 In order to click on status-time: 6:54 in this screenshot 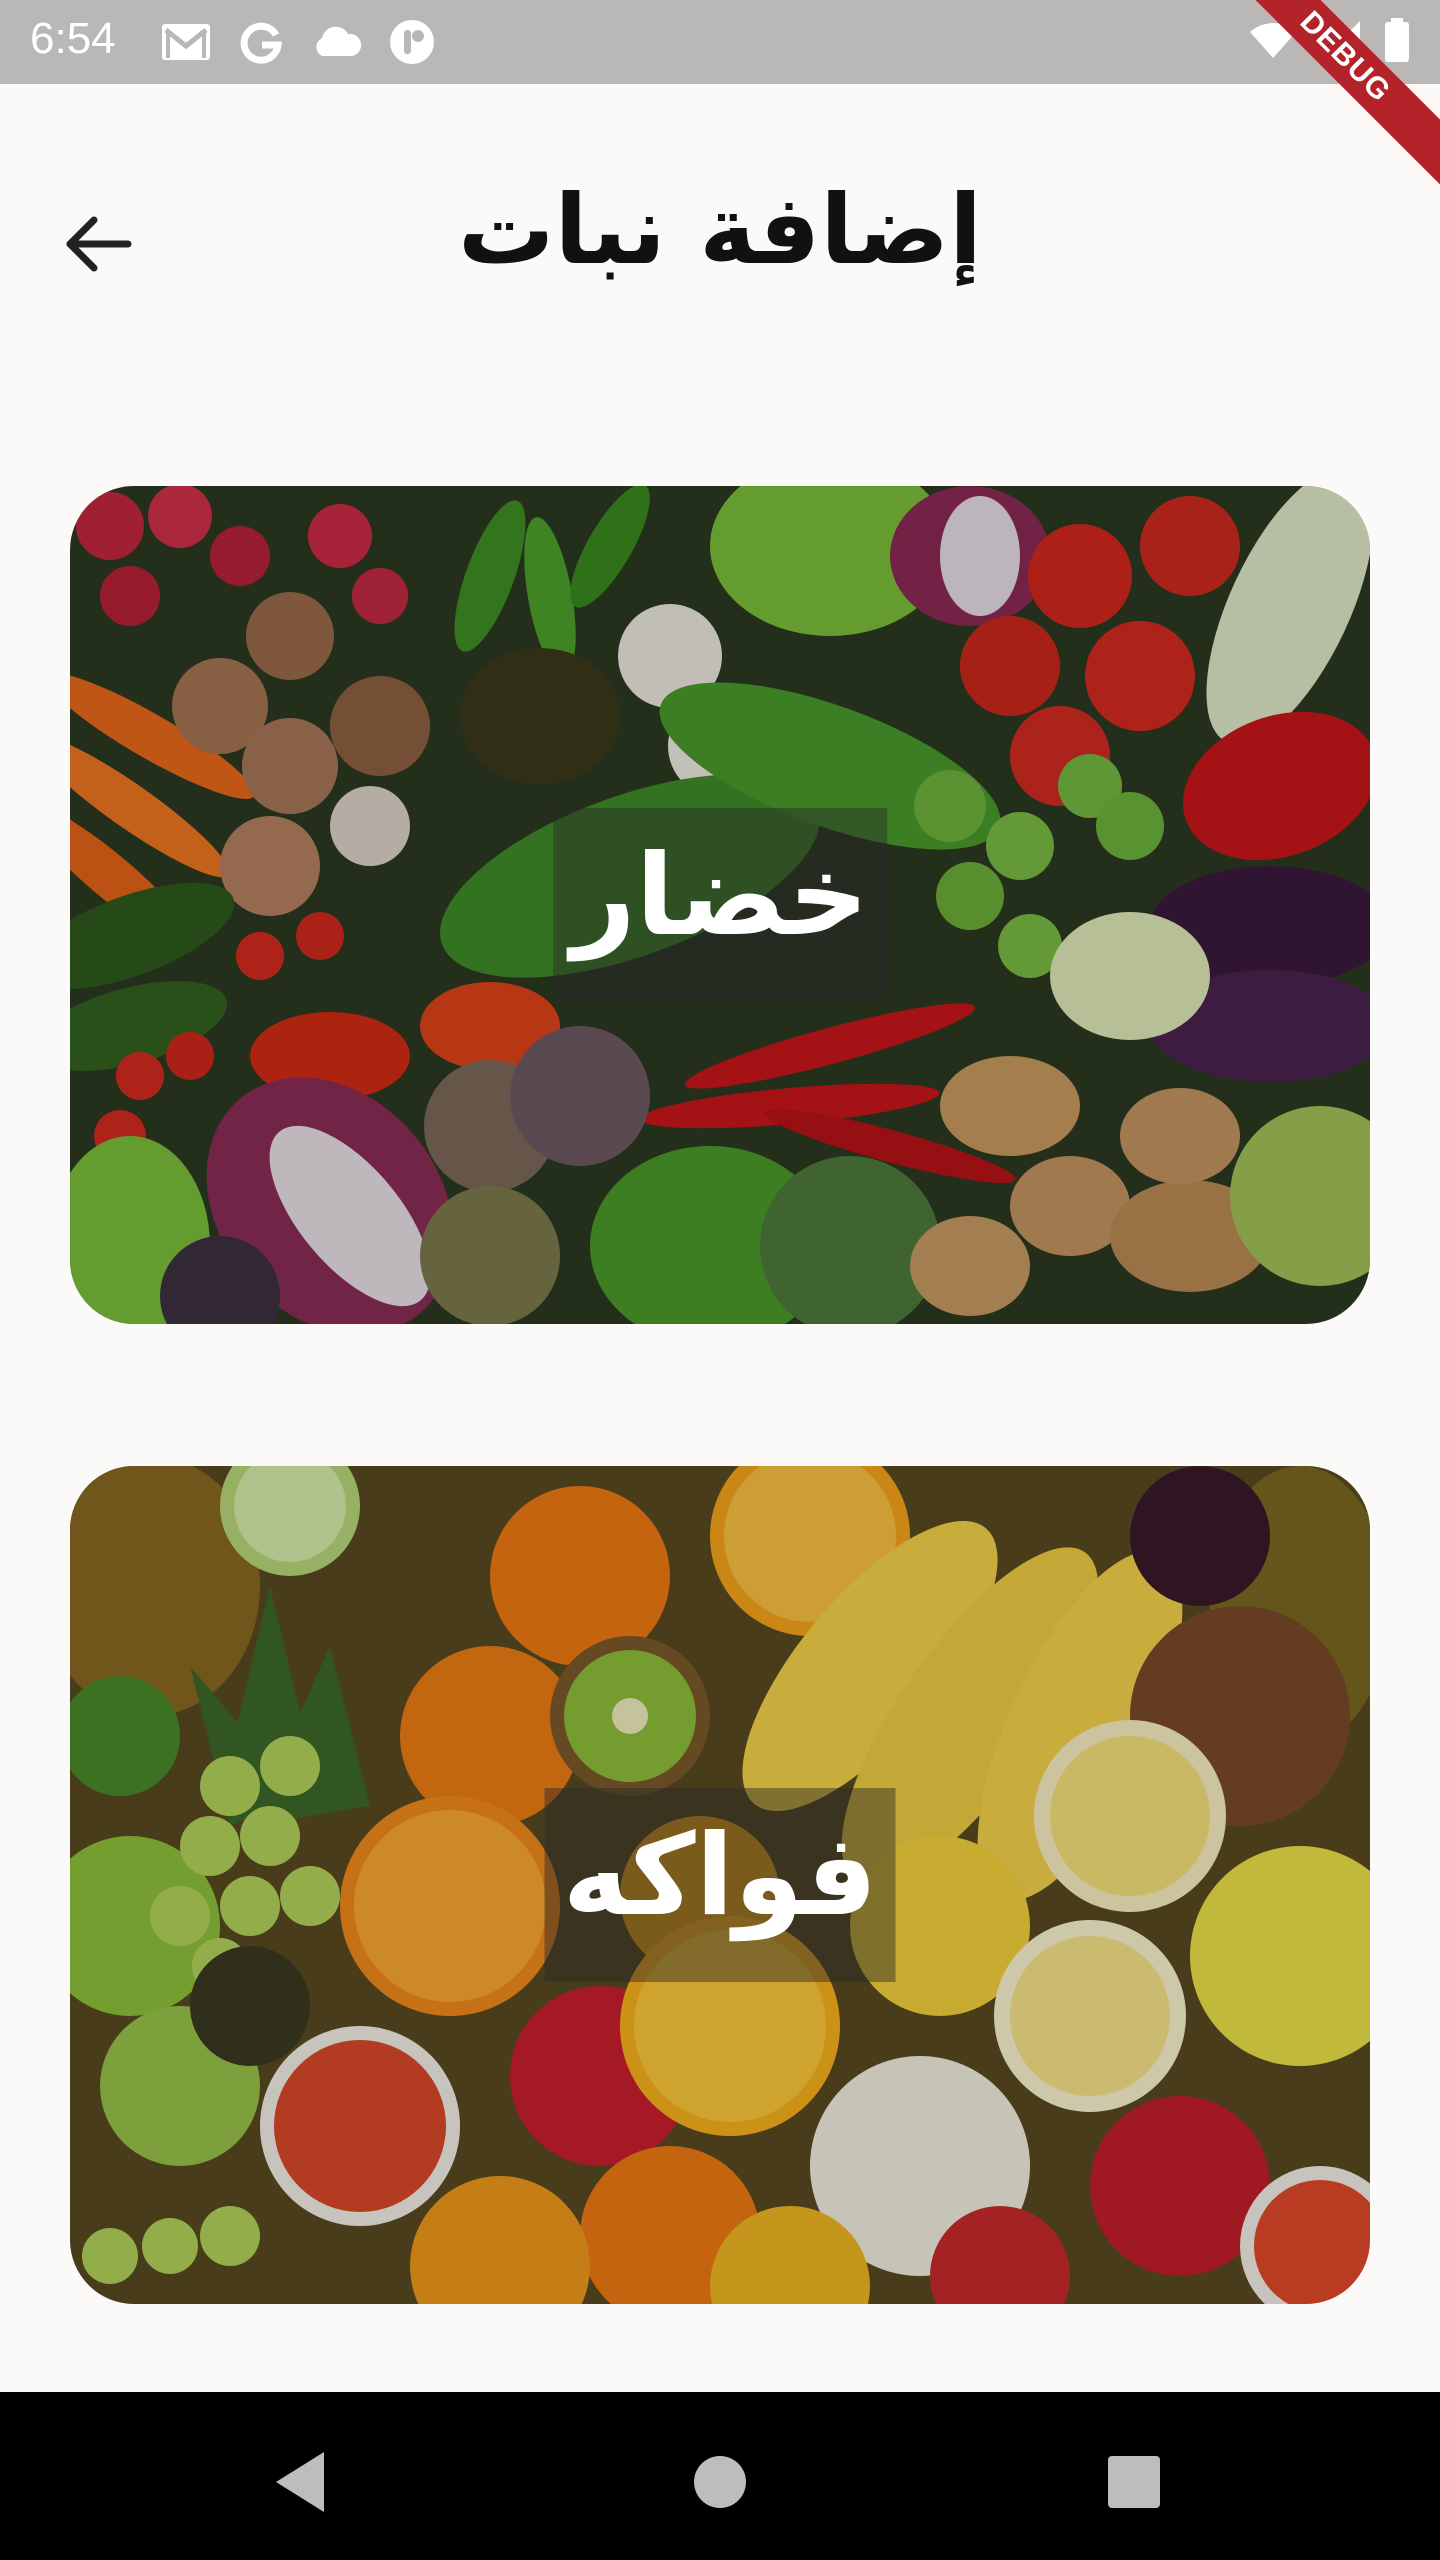, I will do `click(73, 38)`.